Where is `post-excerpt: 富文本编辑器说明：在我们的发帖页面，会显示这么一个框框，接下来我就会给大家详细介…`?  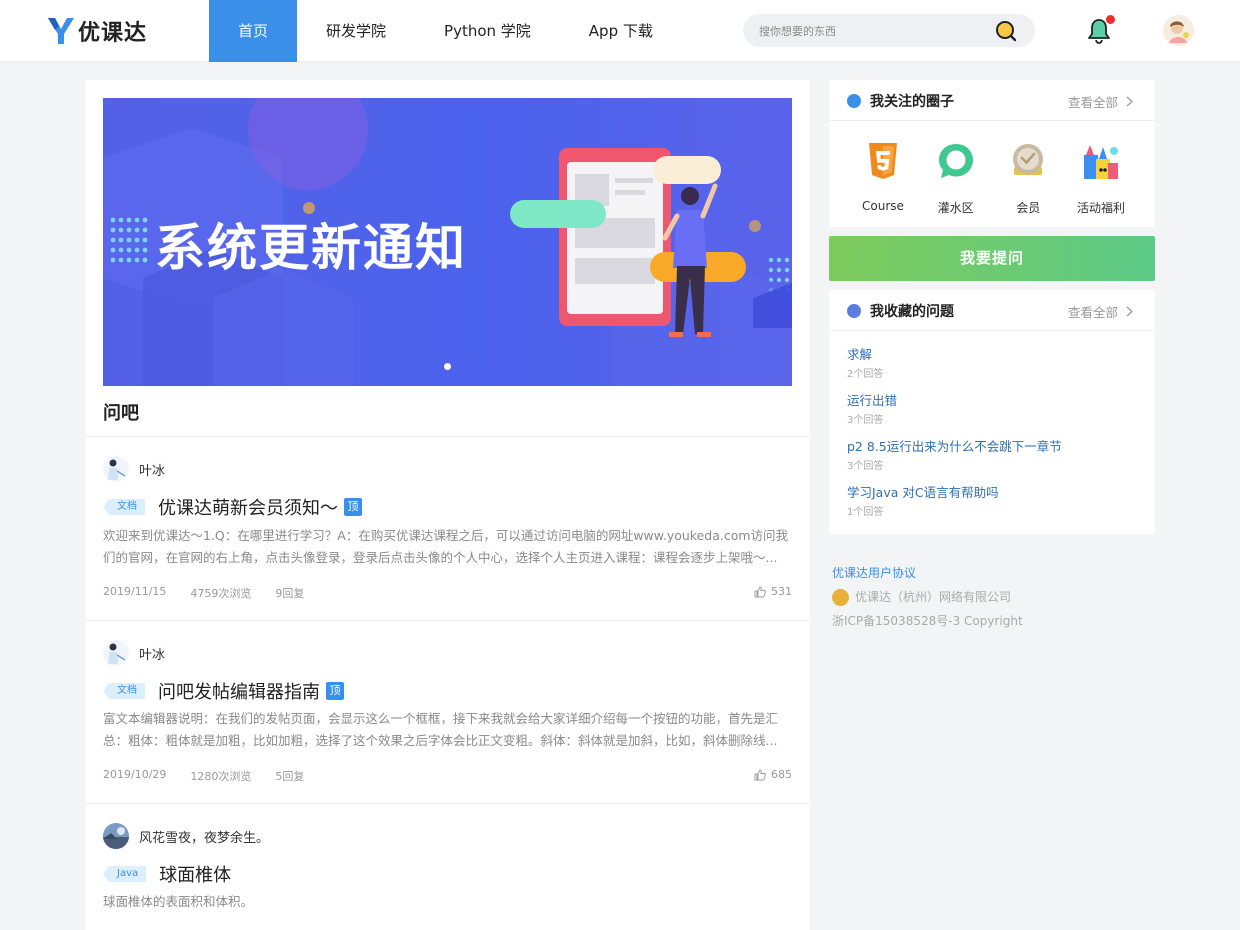 post-excerpt: 富文本编辑器说明：在我们的发帖页面，会显示这么一个框框，接下来我就会给大家详细介… is located at coordinates (448, 730).